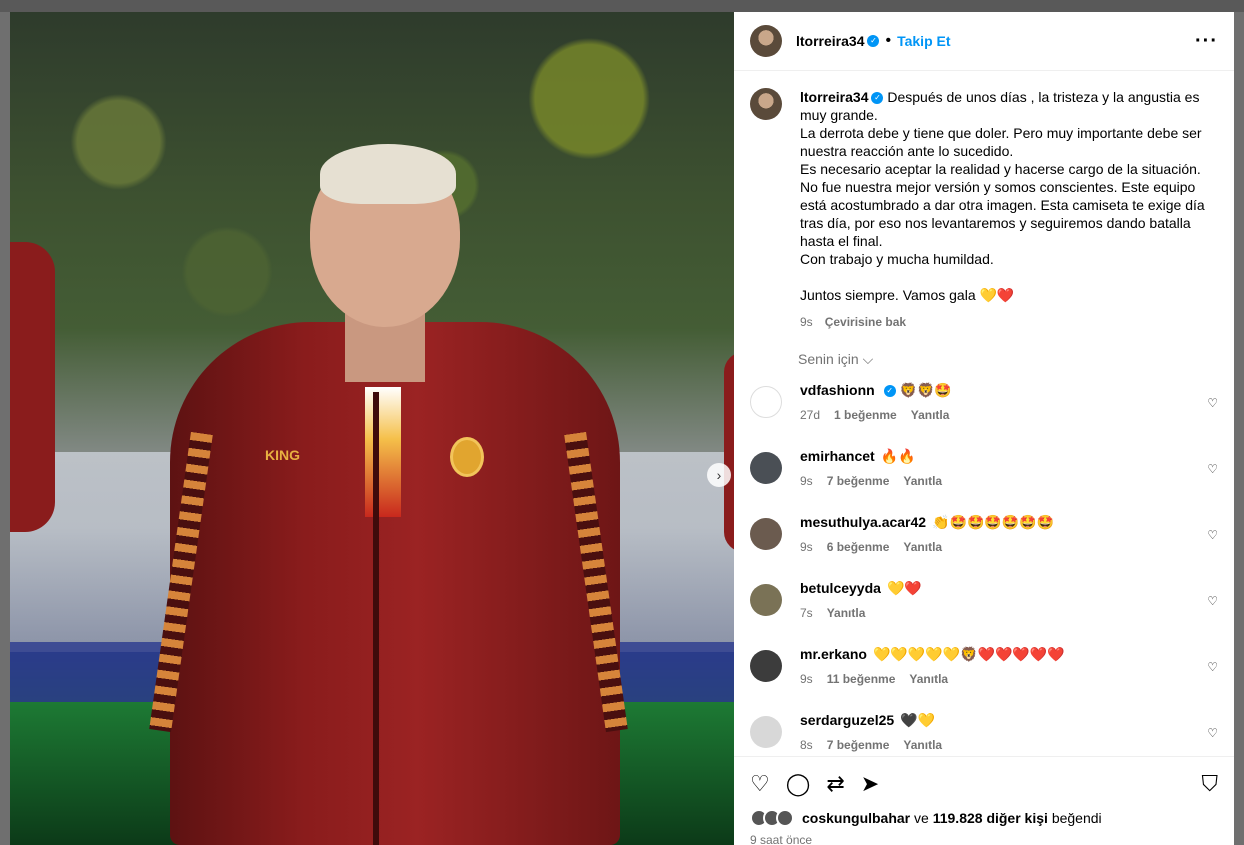  I want to click on comment-item: vdfashionn ✓ 🦁🦁🤩 27d 1 beğenme Yanıtla ♡, so click(984, 415).